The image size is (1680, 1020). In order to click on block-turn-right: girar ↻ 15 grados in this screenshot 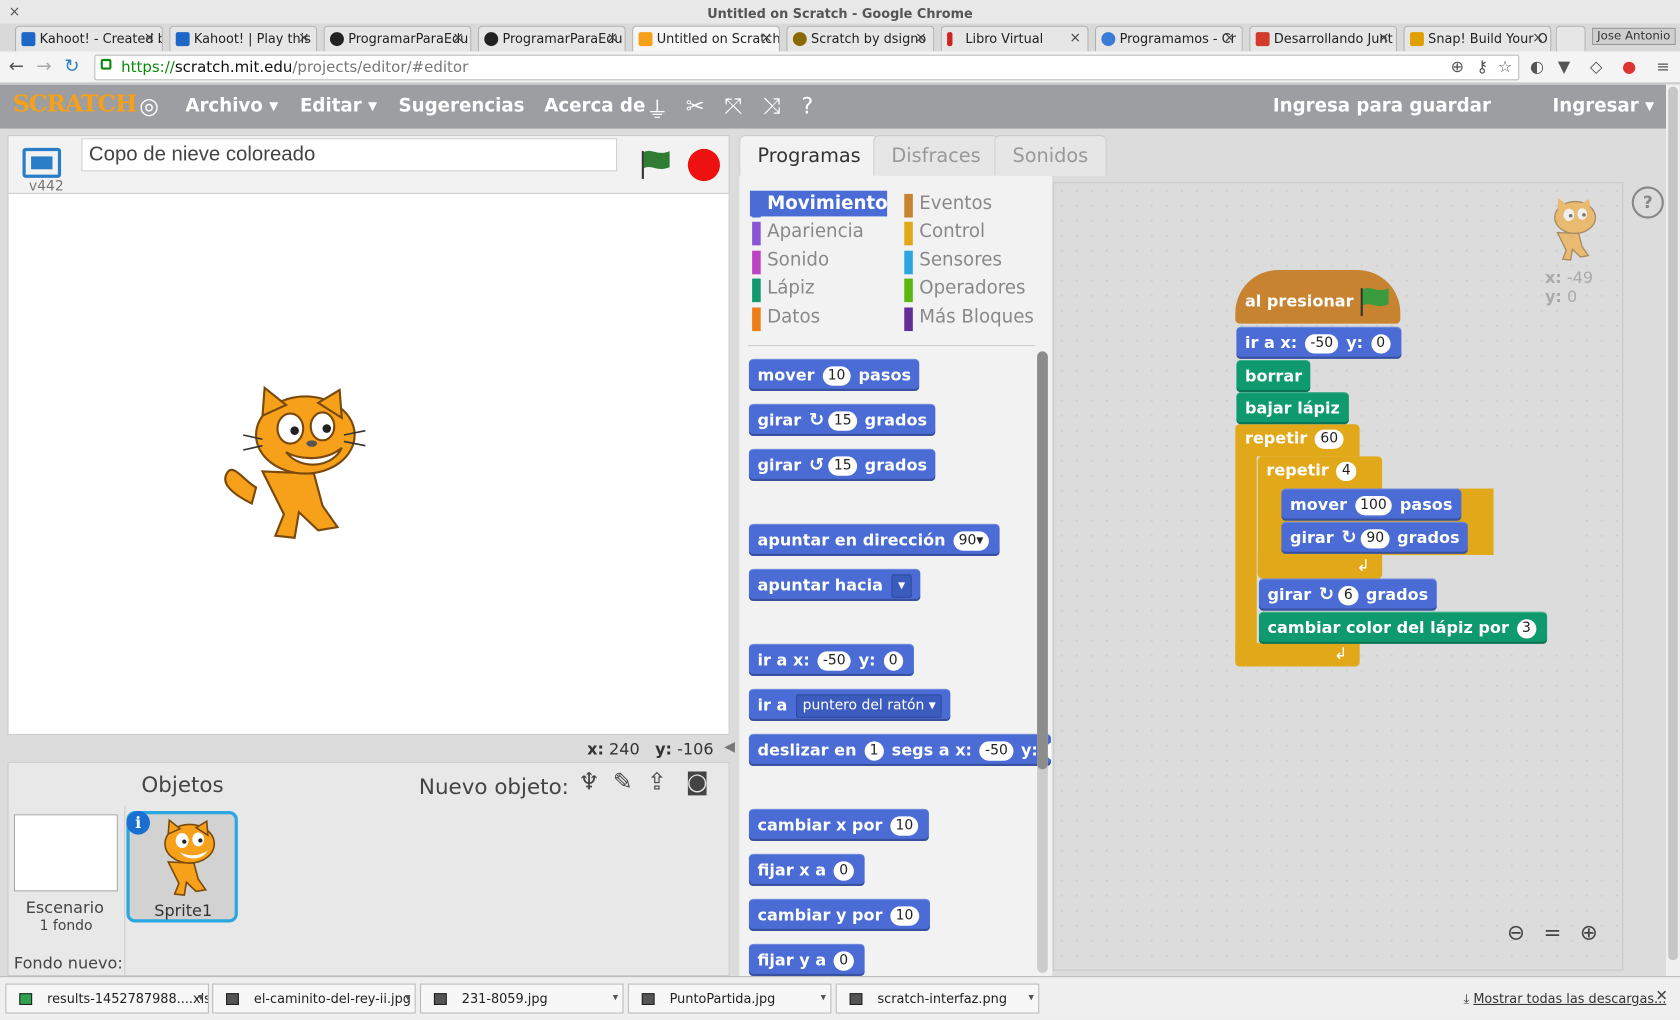, I will do `click(842, 420)`.